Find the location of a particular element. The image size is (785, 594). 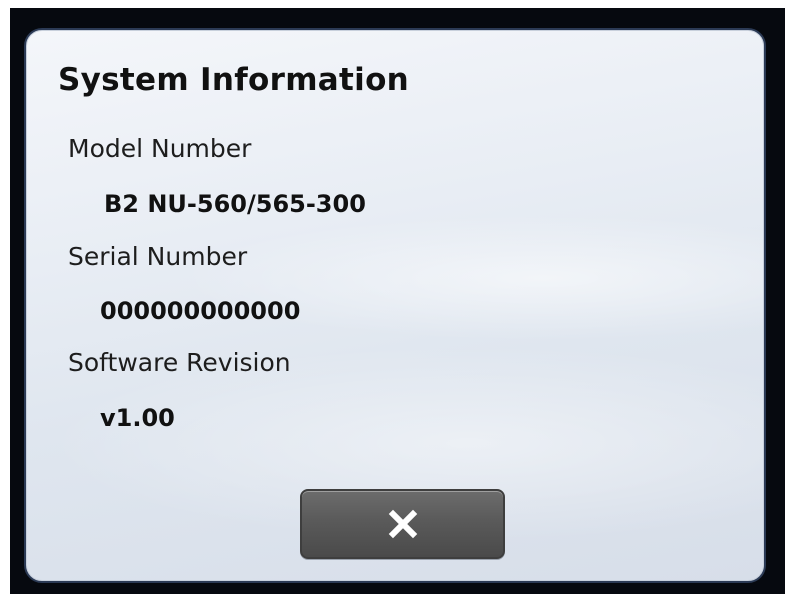

model-number-value: B2 NU-560/565-300 is located at coordinates (235, 204).